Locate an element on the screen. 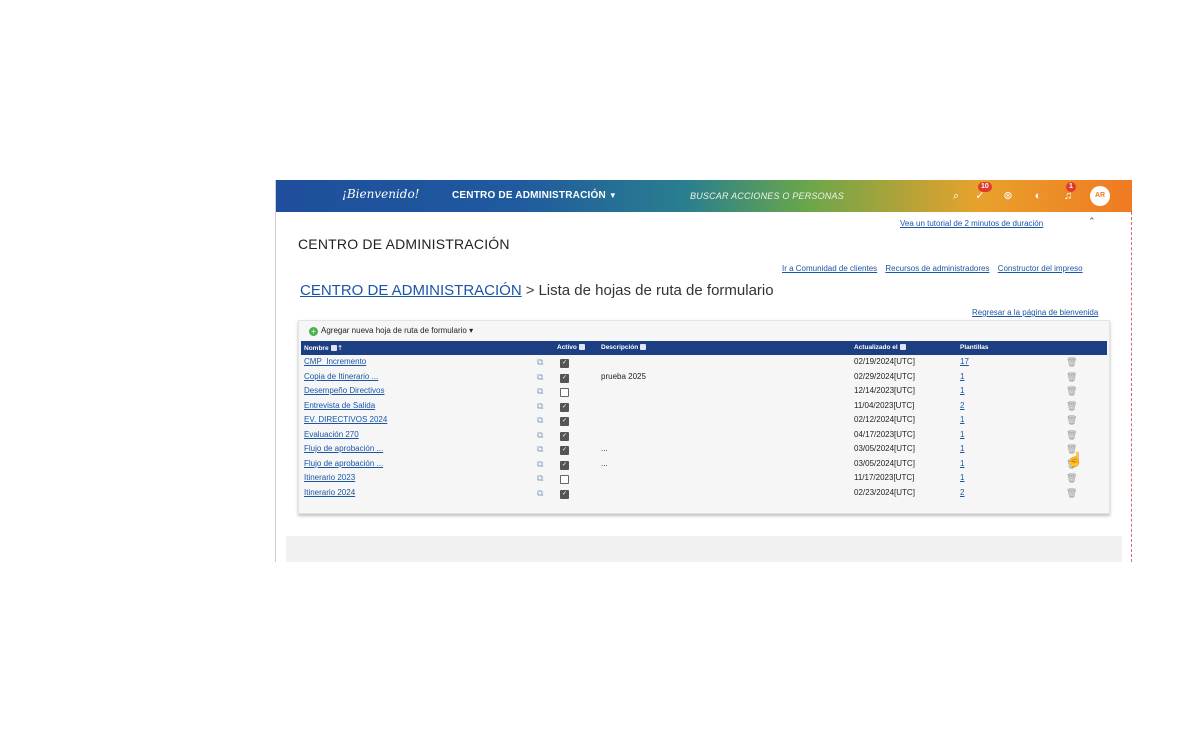  updated-cell: 12/14/2023[UTC] is located at coordinates (884, 390).